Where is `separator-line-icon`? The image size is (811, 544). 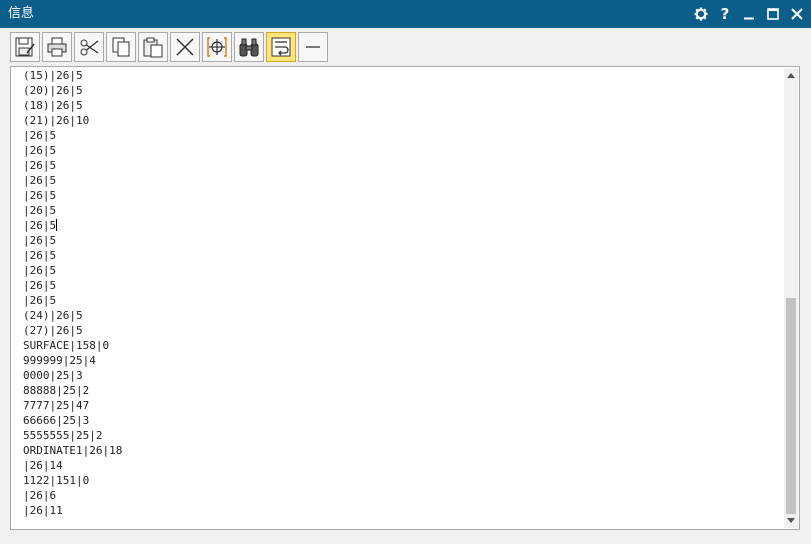 separator-line-icon is located at coordinates (313, 47).